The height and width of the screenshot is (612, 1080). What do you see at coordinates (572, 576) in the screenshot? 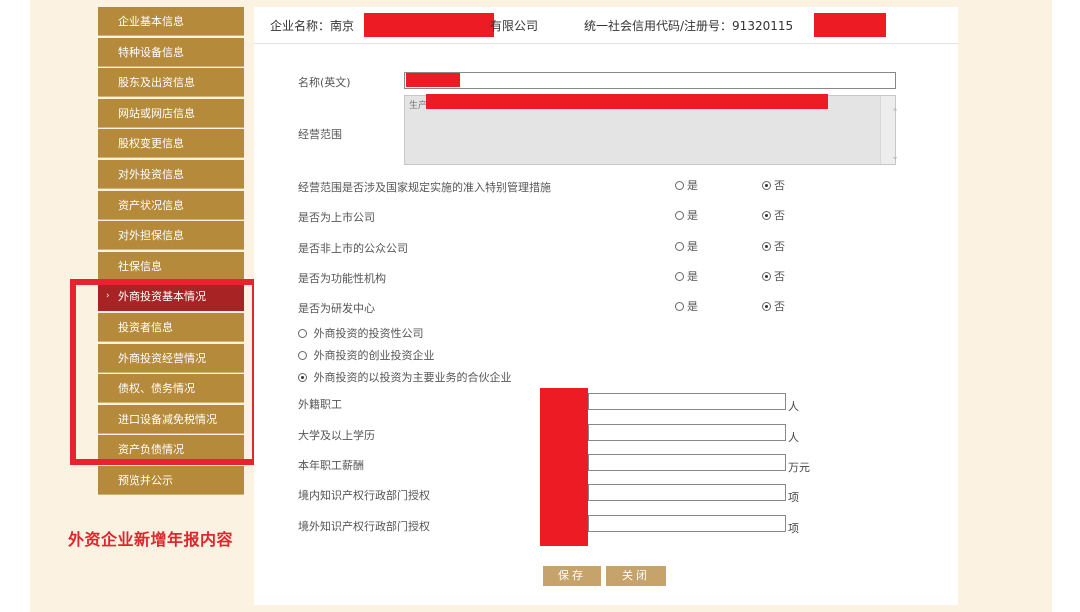
I see `save-button: 保存` at bounding box center [572, 576].